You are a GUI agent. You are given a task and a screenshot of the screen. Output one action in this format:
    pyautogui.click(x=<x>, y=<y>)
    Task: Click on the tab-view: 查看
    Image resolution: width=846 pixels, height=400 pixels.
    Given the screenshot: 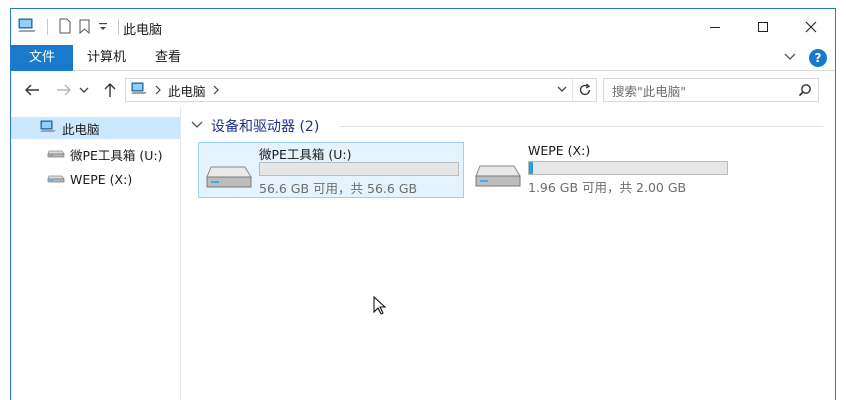 What is the action you would take?
    pyautogui.click(x=168, y=58)
    